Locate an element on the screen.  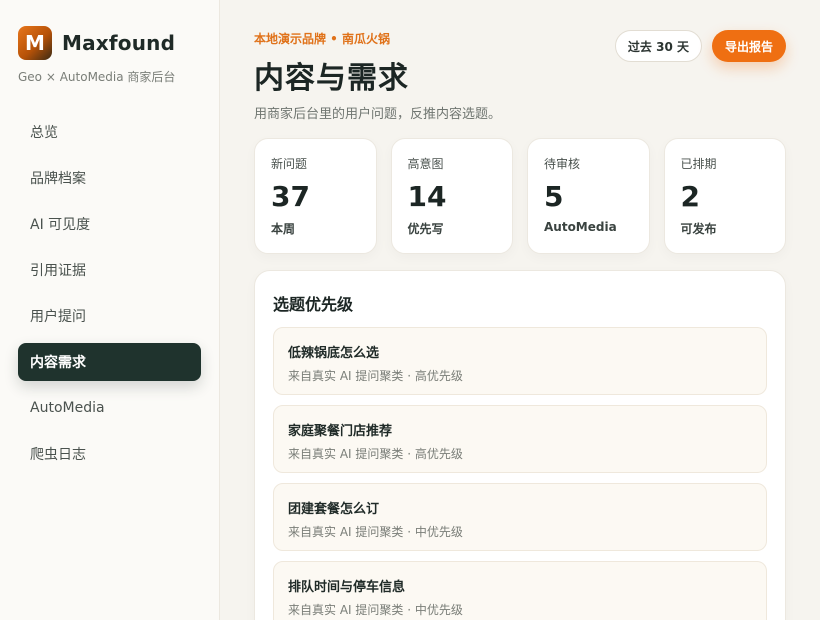
list-item: 低辣锅底怎么选 来自真实 AI 提问聚类 · 高优先级 is located at coordinates (520, 361).